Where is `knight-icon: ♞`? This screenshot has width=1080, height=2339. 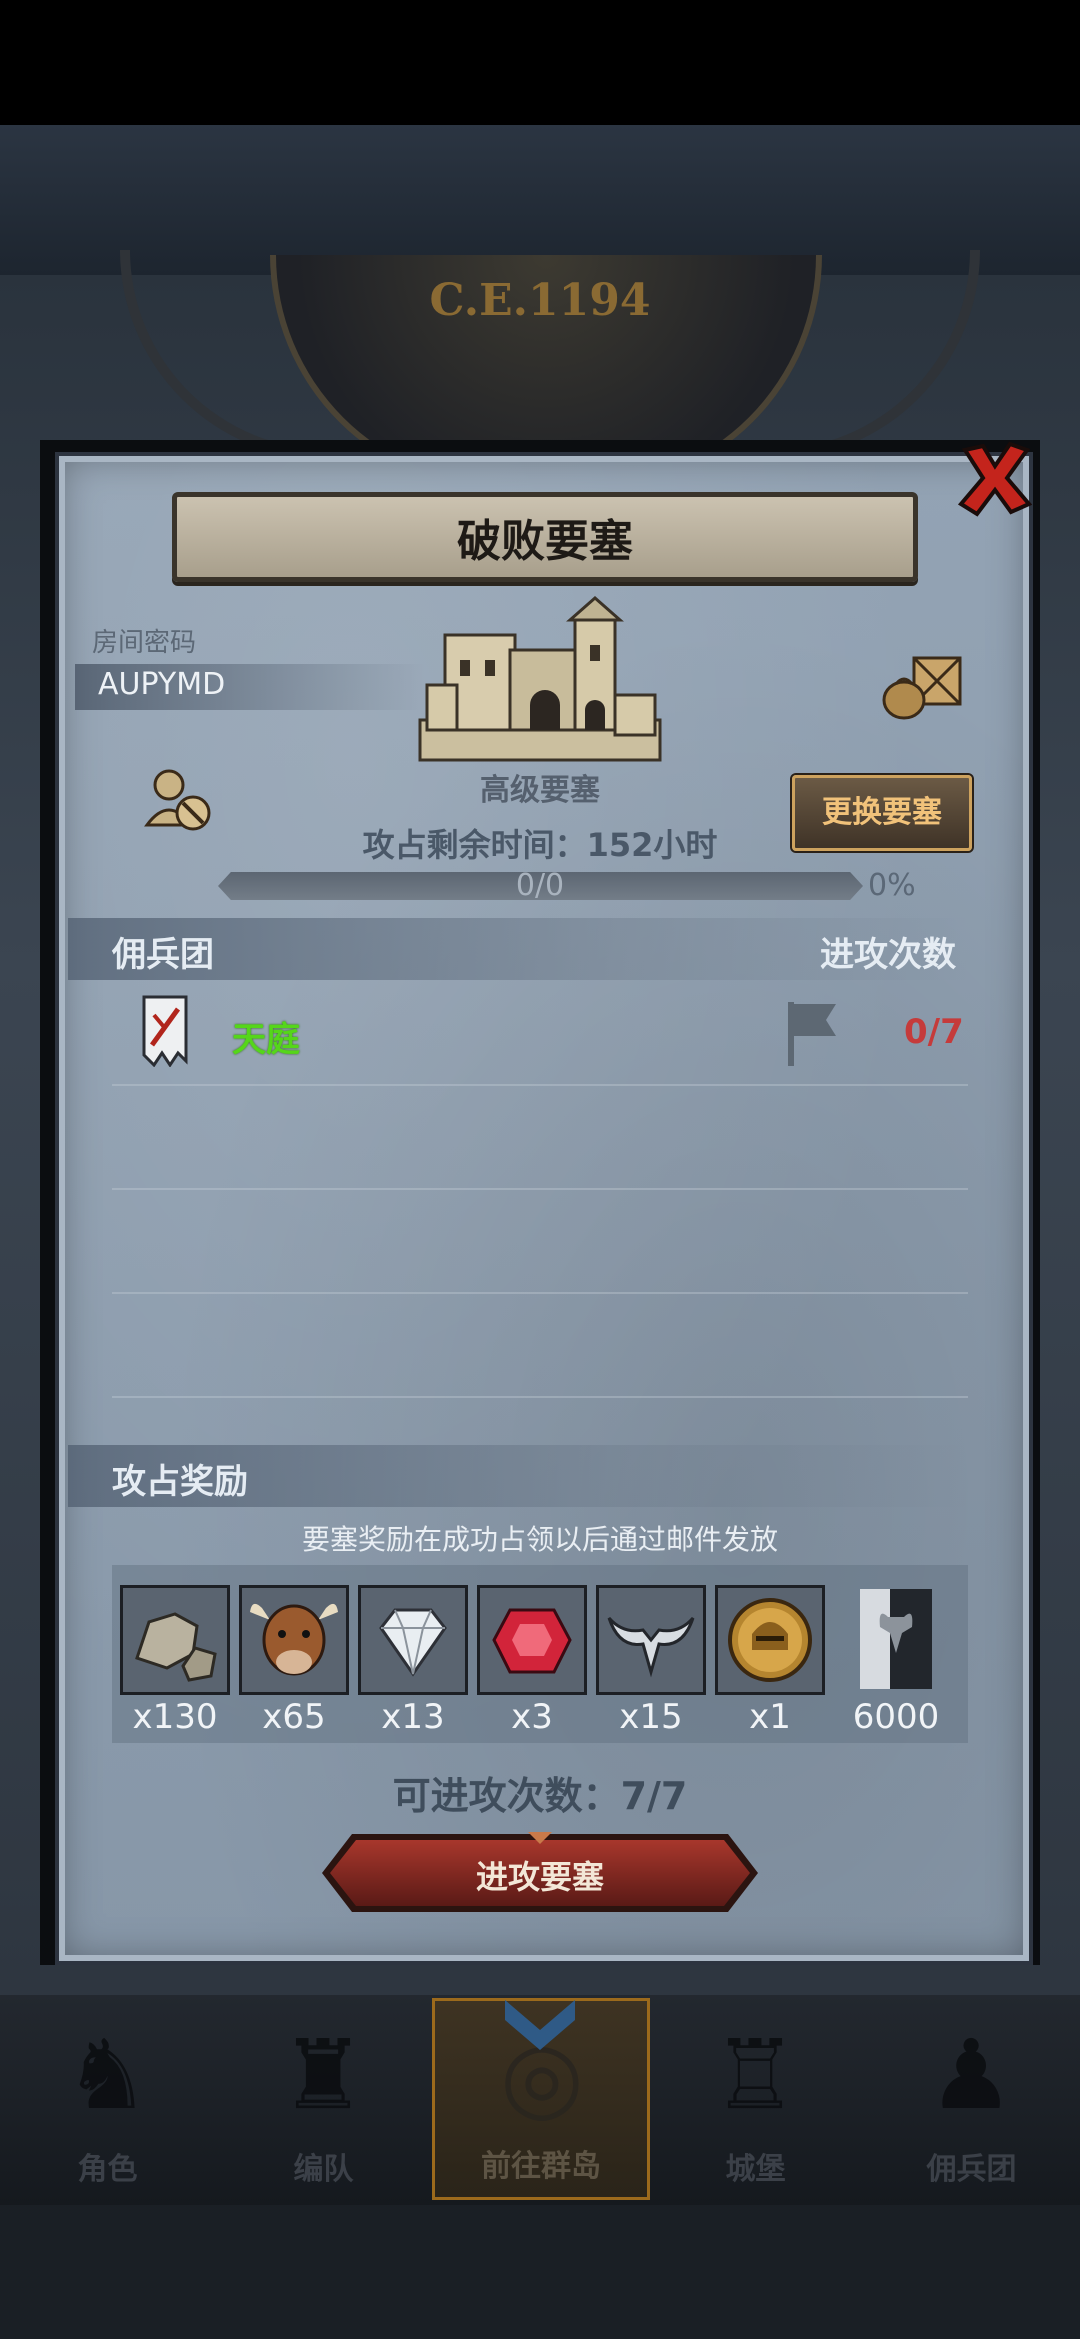
knight-icon: ♞ is located at coordinates (107, 2075).